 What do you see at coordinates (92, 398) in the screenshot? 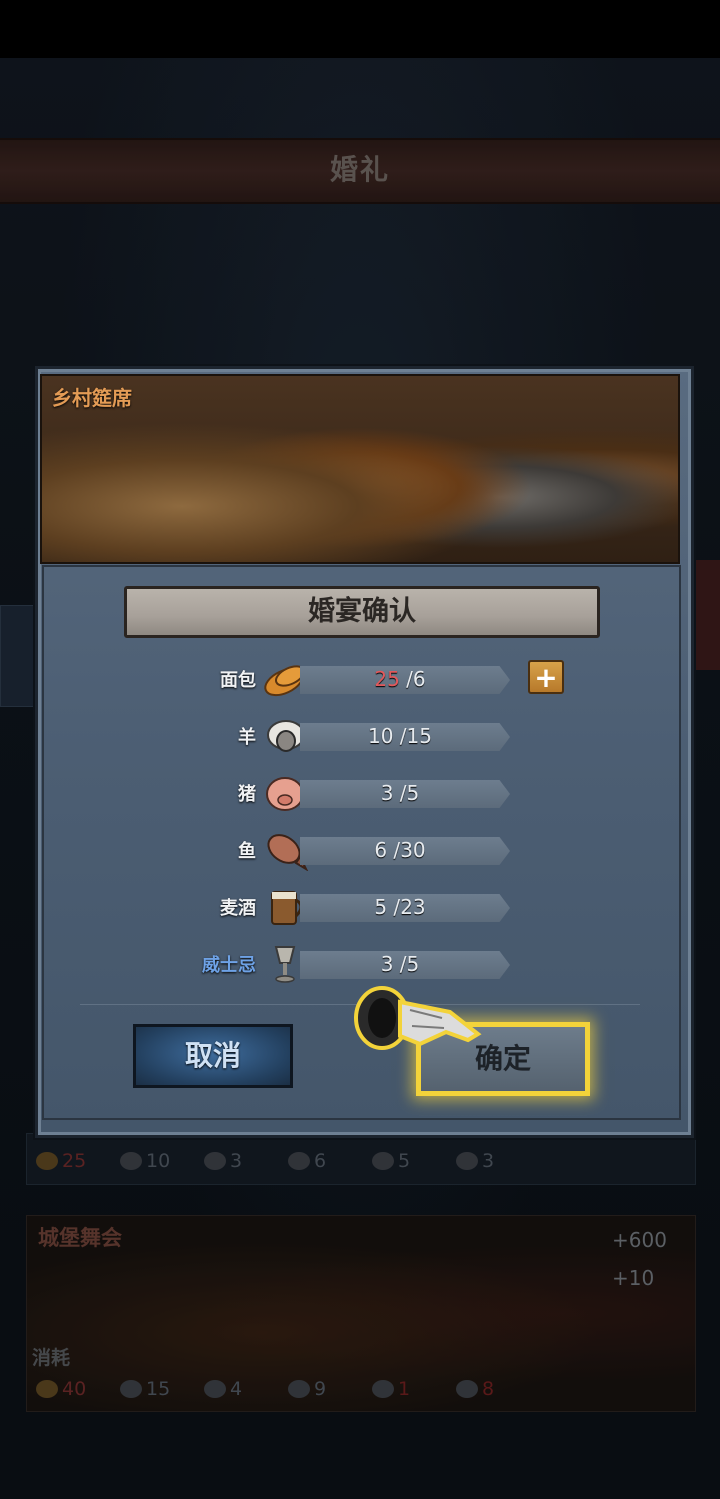
I see `banner-title: 乡村筵席` at bounding box center [92, 398].